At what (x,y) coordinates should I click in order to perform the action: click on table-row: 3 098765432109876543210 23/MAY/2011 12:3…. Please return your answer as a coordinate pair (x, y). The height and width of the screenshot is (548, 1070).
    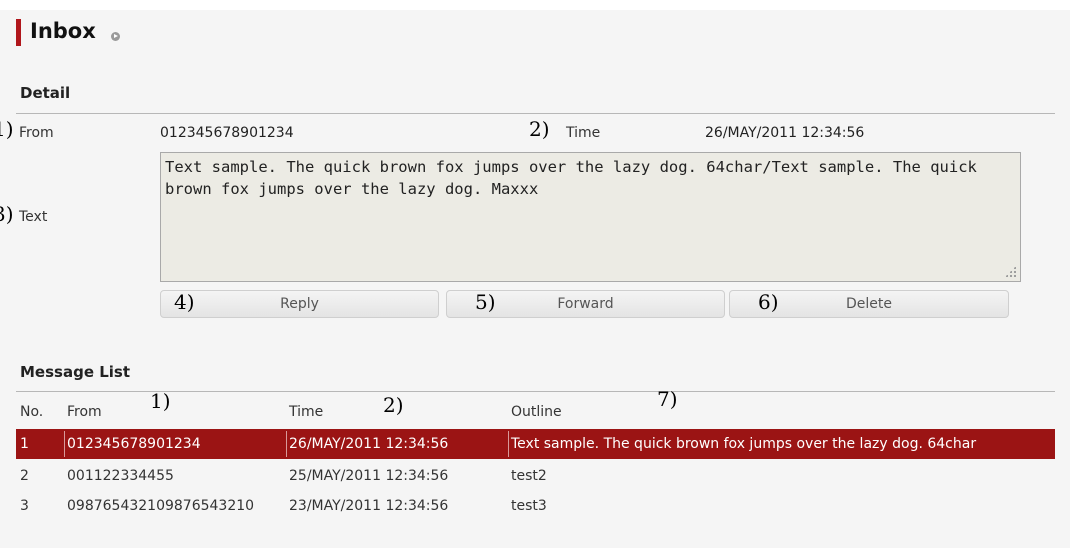
    Looking at the image, I should click on (535, 506).